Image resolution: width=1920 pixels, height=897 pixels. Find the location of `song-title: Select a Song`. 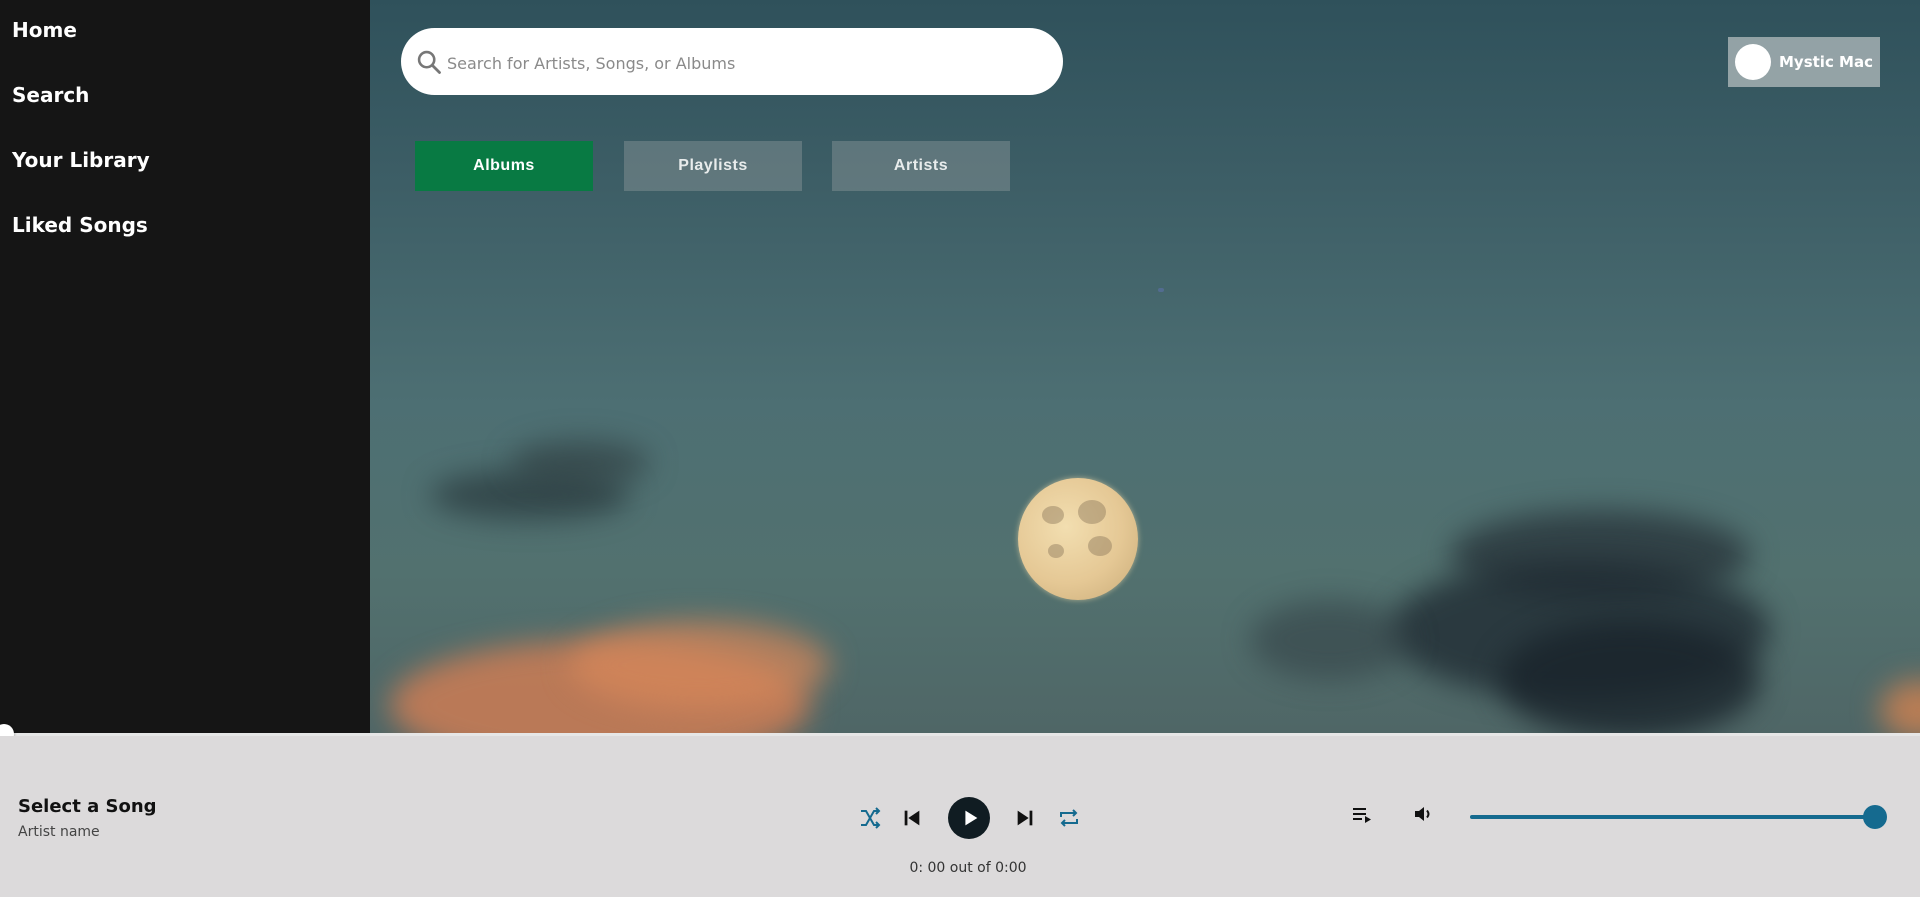

song-title: Select a Song is located at coordinates (87, 806).